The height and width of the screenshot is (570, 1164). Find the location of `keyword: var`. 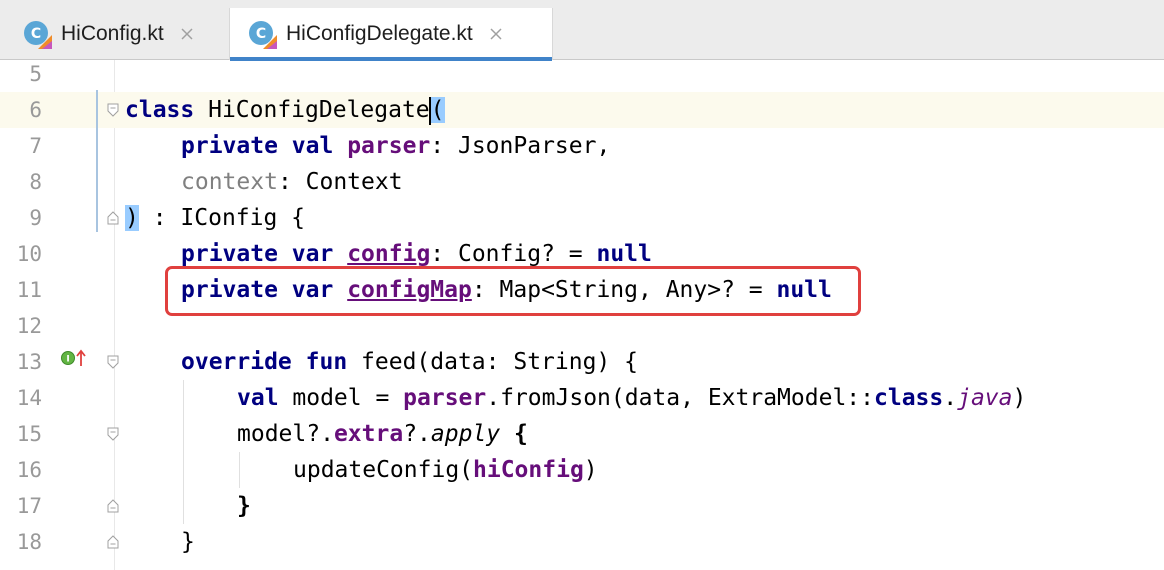

keyword: var is located at coordinates (312, 254).